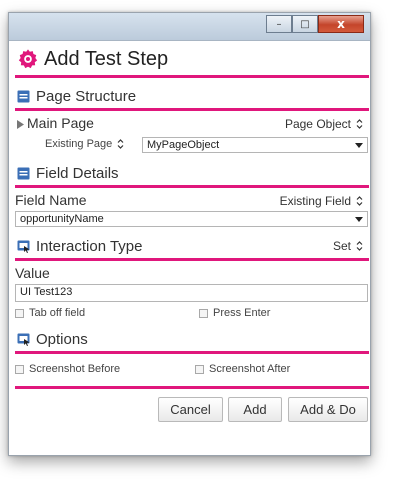 This screenshot has height=492, width=400. I want to click on title-bar: – □ x, so click(189, 27).